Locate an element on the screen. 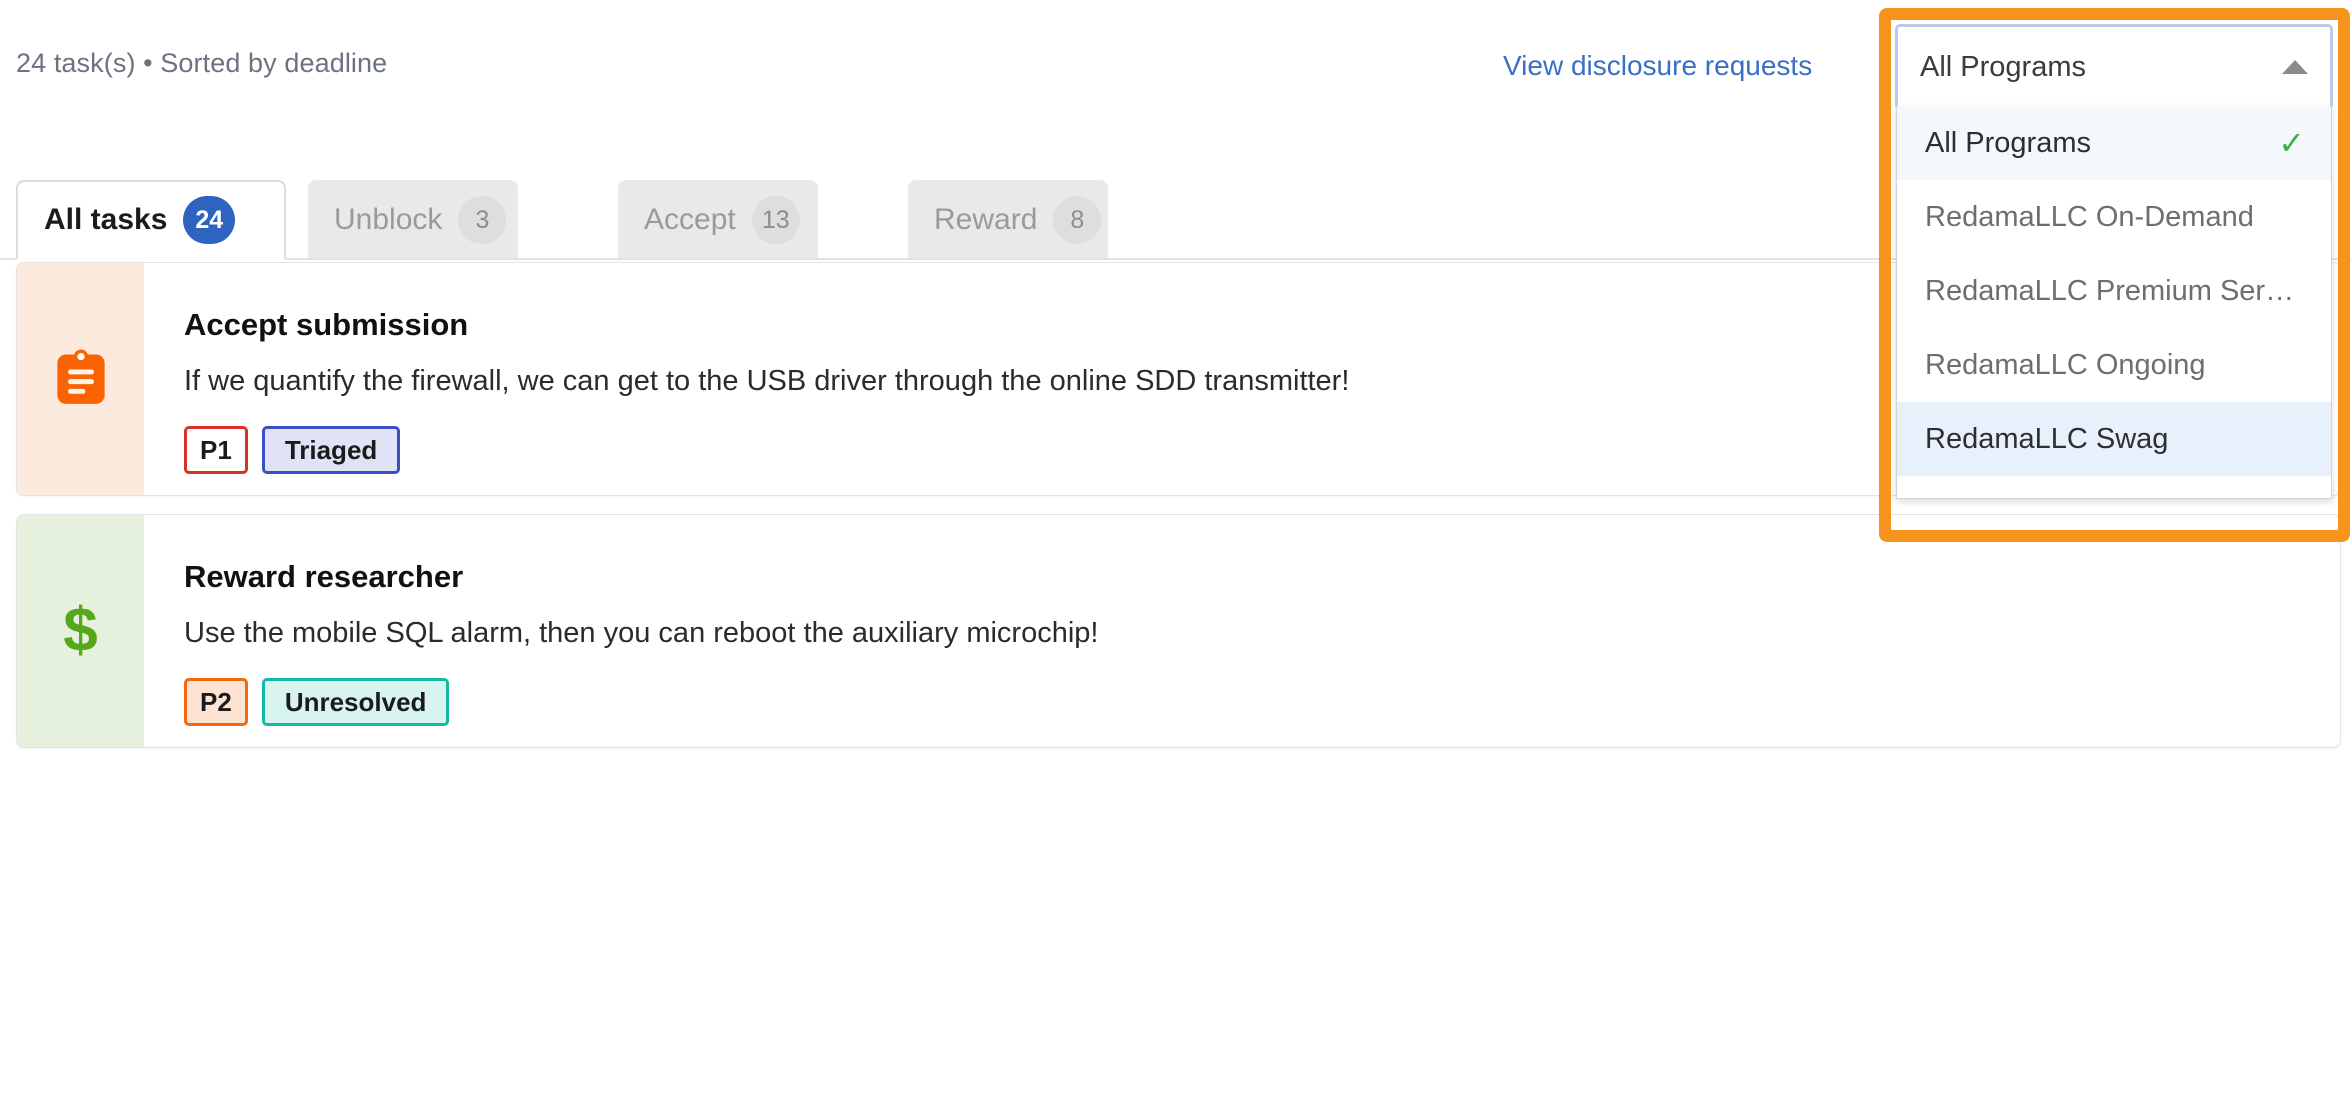 Image resolution: width=2351 pixels, height=1094 pixels. program-option: RedamaLLC Swag is located at coordinates (2114, 439).